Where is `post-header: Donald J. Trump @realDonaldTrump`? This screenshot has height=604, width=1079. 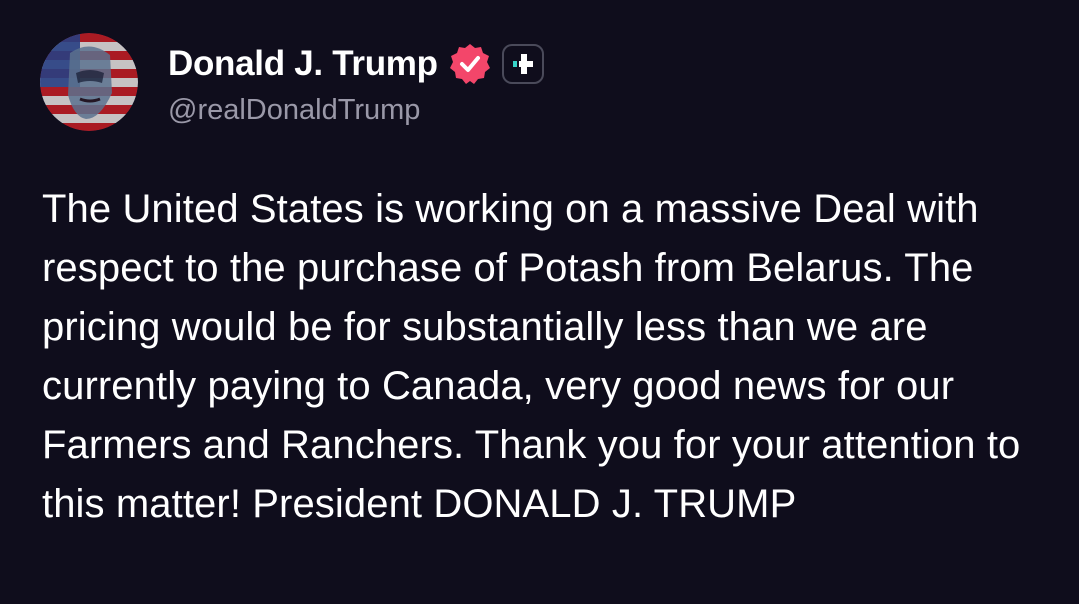
post-header: Donald J. Trump @realDonaldTrump is located at coordinates (356, 83).